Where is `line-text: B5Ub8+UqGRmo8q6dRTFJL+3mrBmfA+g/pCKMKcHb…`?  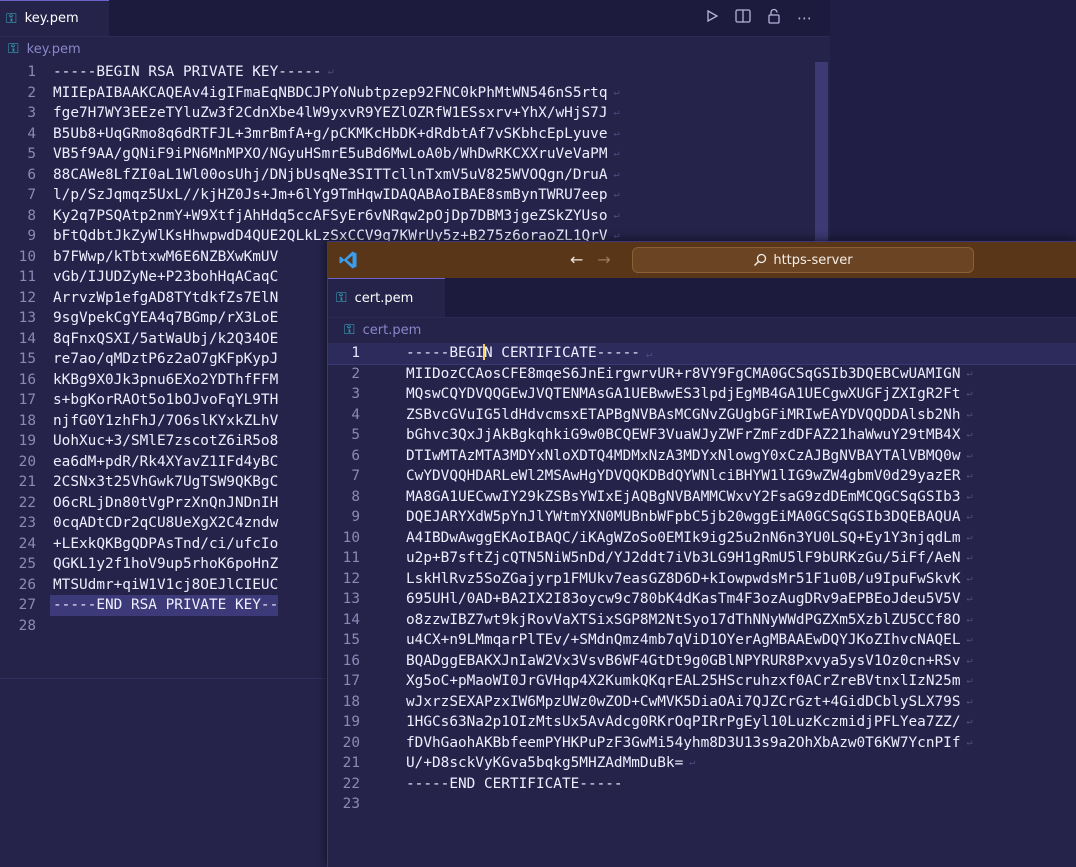
line-text: B5Ub8+UqGRmo8q6dRTFJL+3mrBmfA+g/pCKMKcHb… is located at coordinates (330, 133).